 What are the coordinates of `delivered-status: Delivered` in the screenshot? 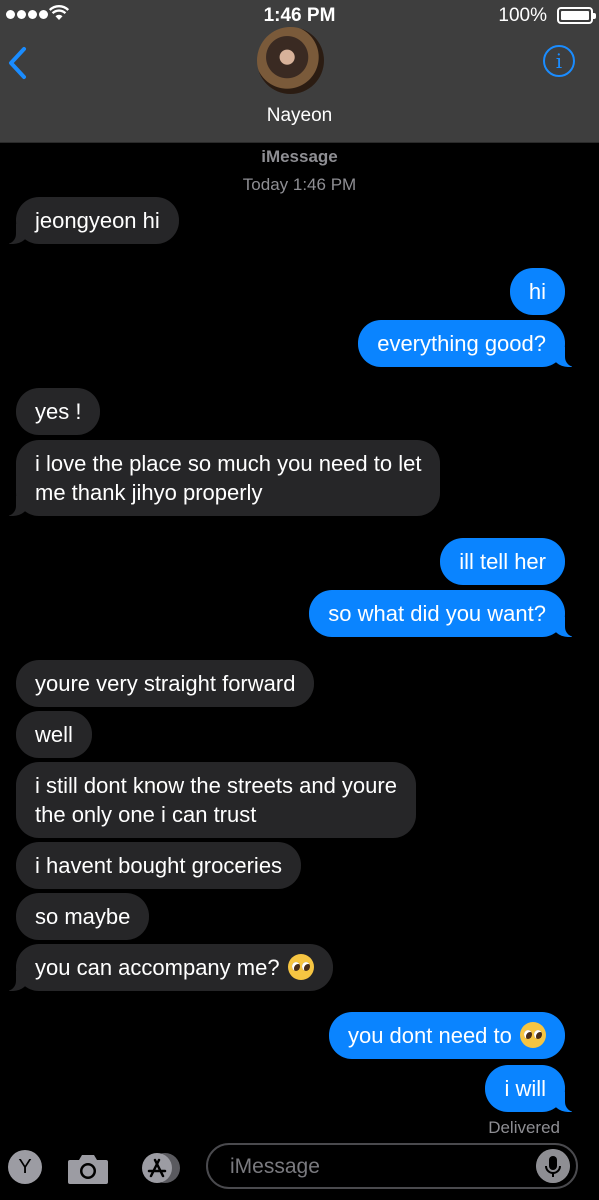 It's located at (524, 1127).